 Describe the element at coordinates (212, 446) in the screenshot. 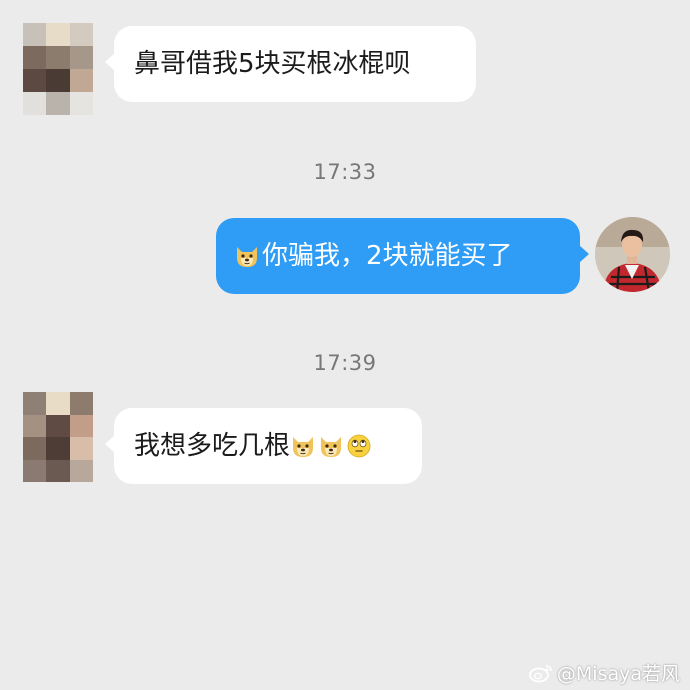

I see `message-text: 我想多吃几根` at that location.